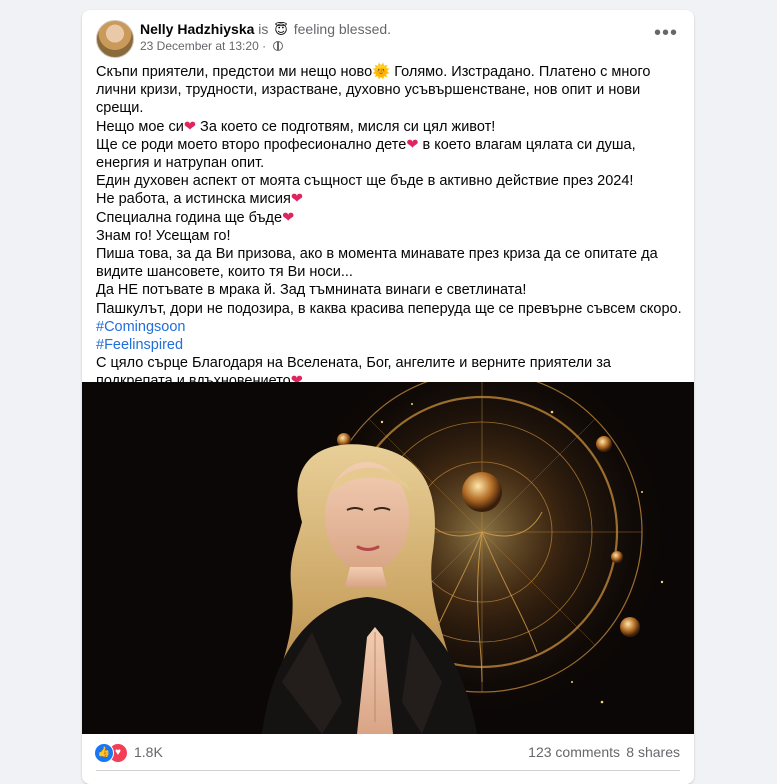 Image resolution: width=777 pixels, height=784 pixels. Describe the element at coordinates (197, 29) in the screenshot. I see `author-name: Nelly Hadzhiyska` at that location.